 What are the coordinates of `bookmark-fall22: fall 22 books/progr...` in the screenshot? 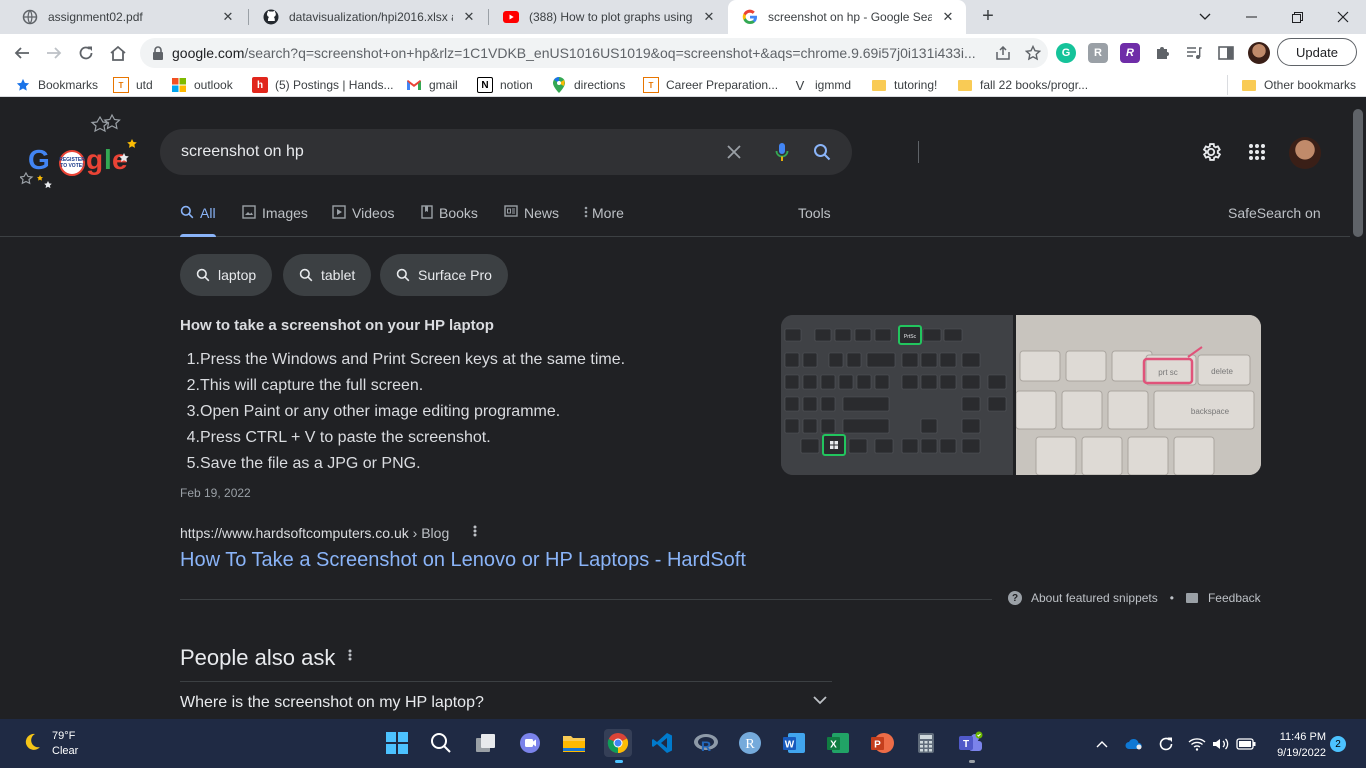 It's located at (1022, 85).